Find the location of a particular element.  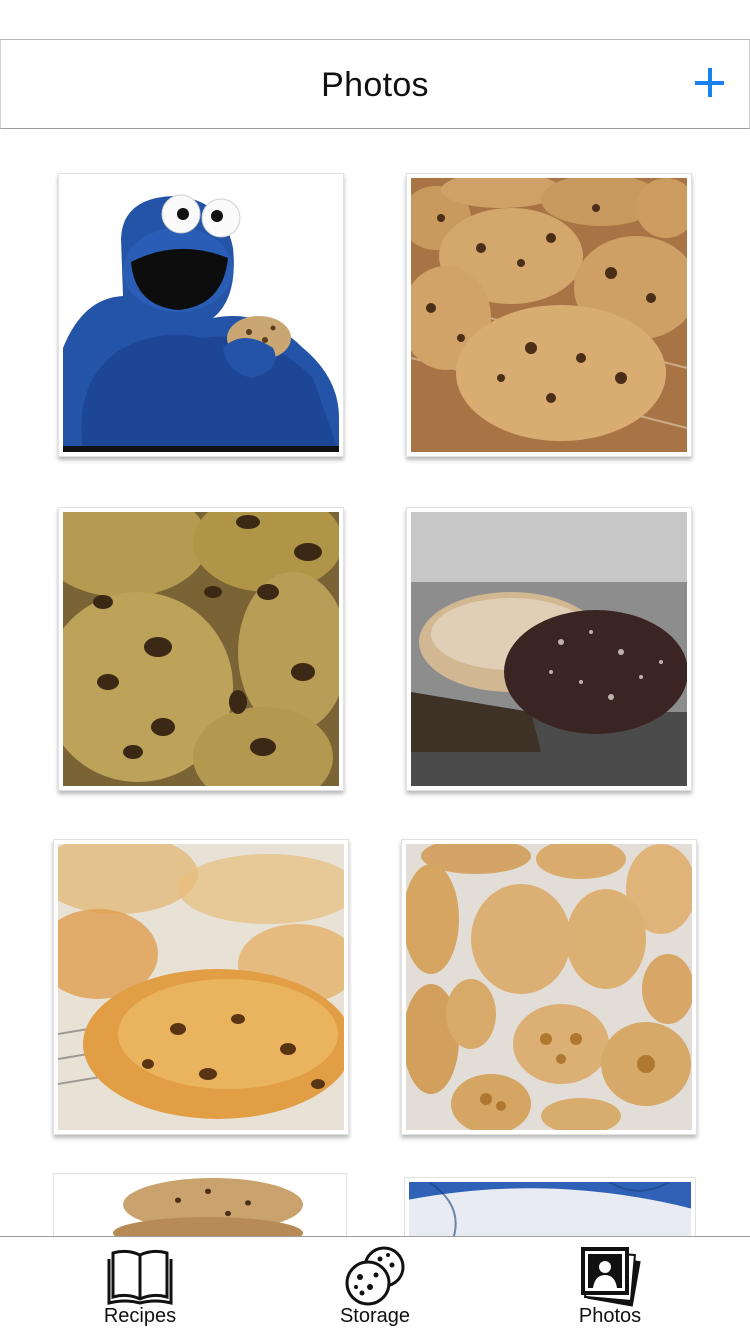

double-chocolate-photo is located at coordinates (549, 649).